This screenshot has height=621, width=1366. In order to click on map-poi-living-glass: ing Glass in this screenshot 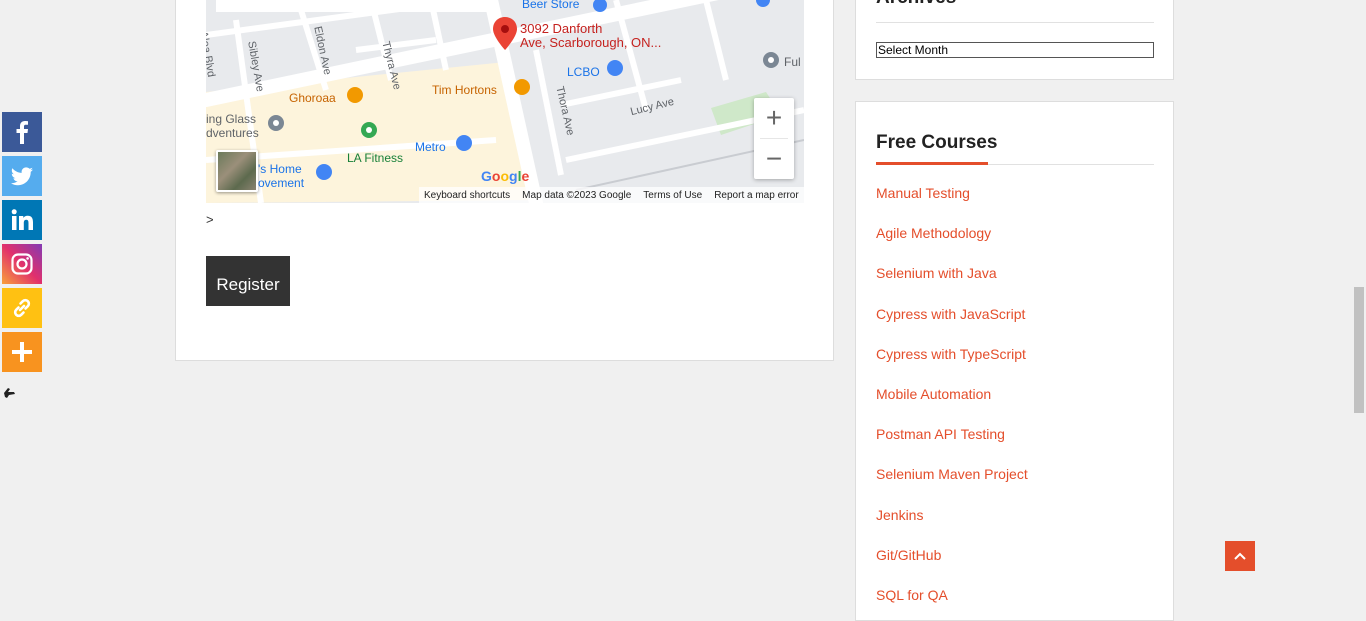, I will do `click(231, 119)`.